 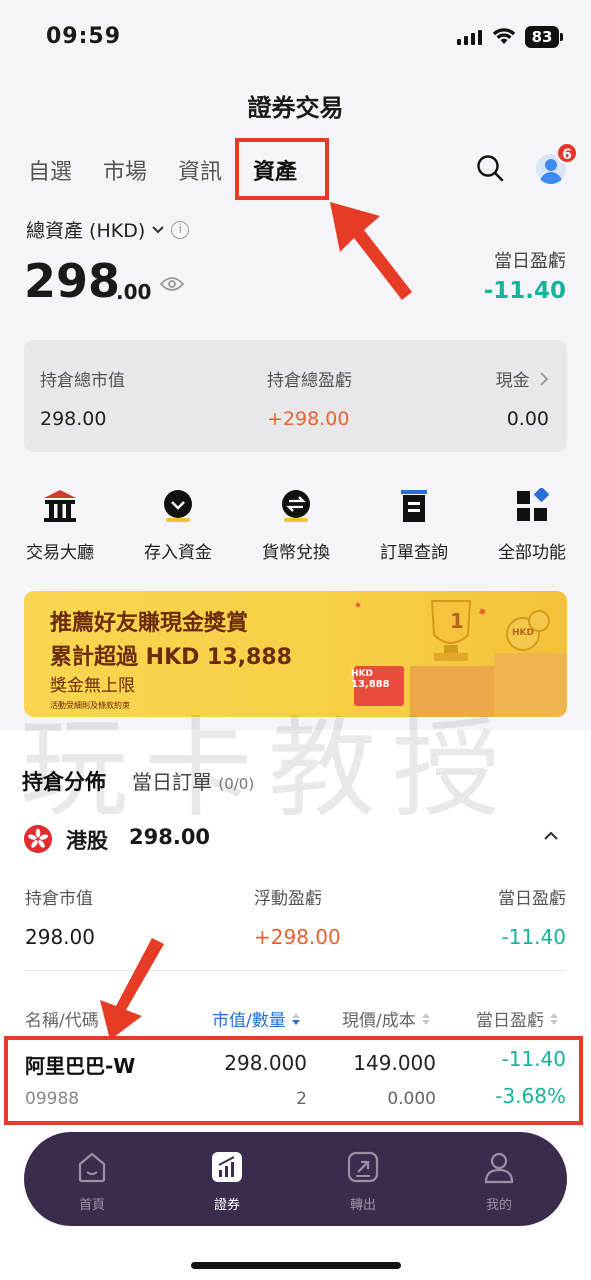 What do you see at coordinates (567, 153) in the screenshot?
I see `notification-badge: 6` at bounding box center [567, 153].